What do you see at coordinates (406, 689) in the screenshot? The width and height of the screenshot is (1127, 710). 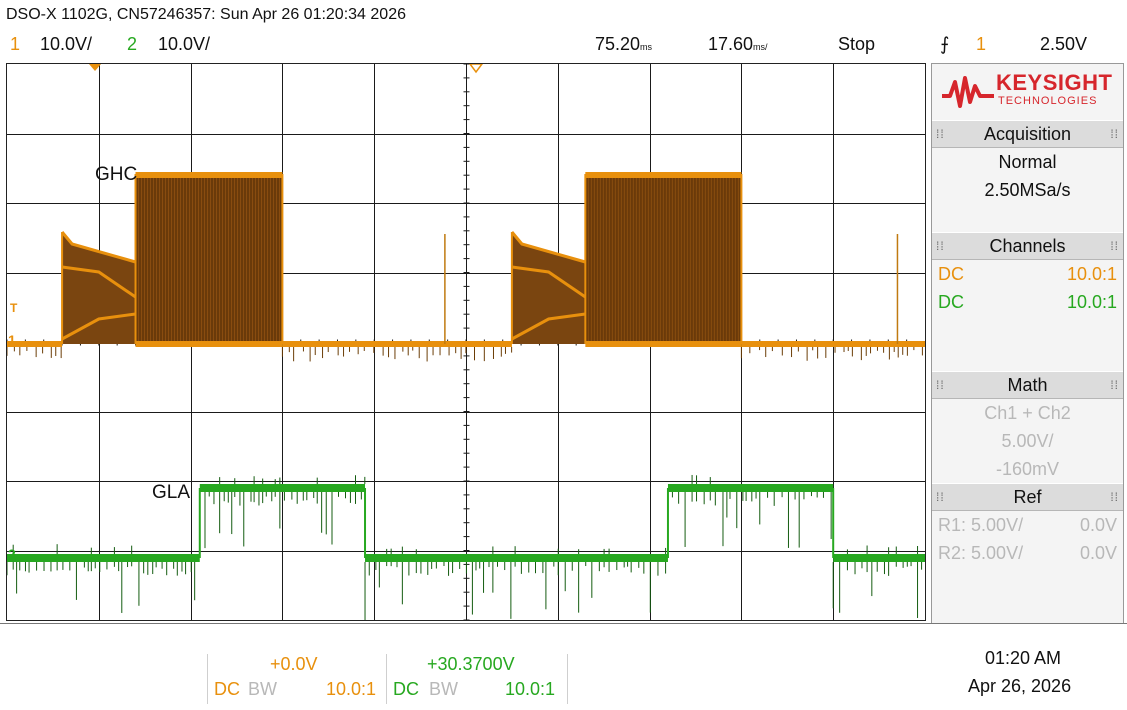 I see `ch2-coupling: DC` at bounding box center [406, 689].